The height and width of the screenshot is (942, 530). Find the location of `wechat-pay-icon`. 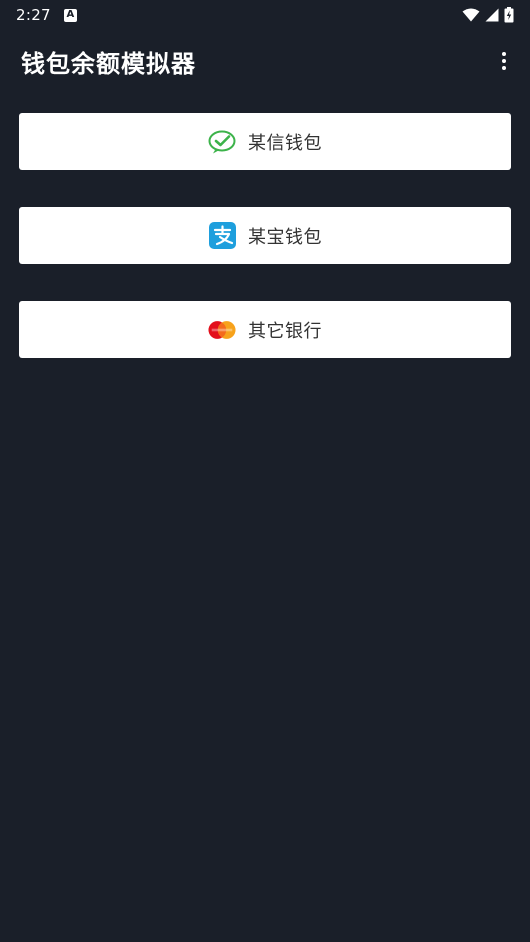

wechat-pay-icon is located at coordinates (222, 142).